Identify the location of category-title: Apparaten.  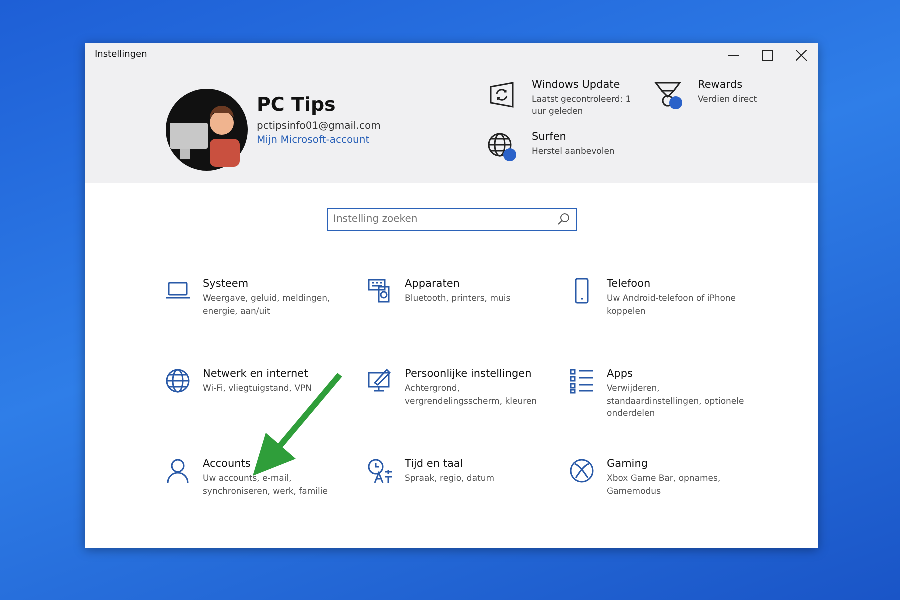
(480, 284).